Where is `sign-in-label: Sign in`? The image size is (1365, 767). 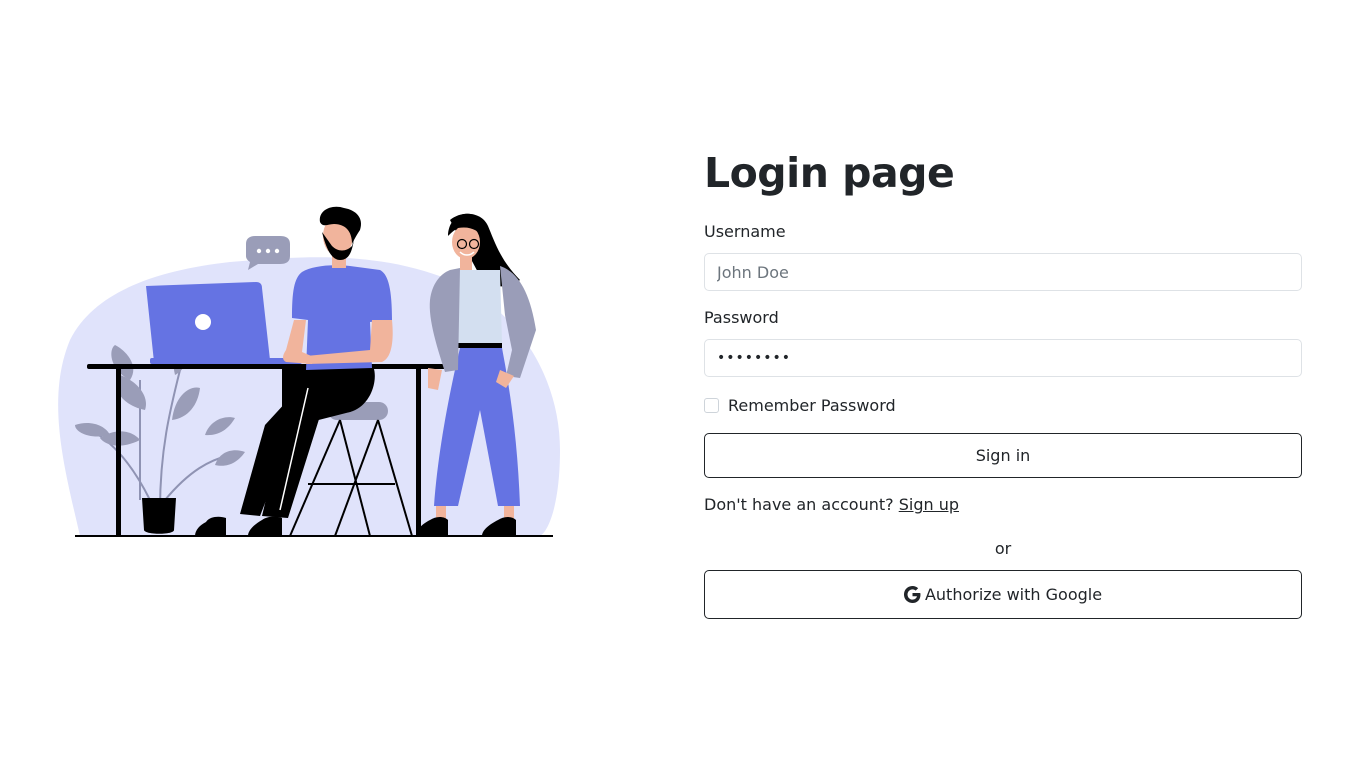
sign-in-label: Sign in is located at coordinates (1003, 455).